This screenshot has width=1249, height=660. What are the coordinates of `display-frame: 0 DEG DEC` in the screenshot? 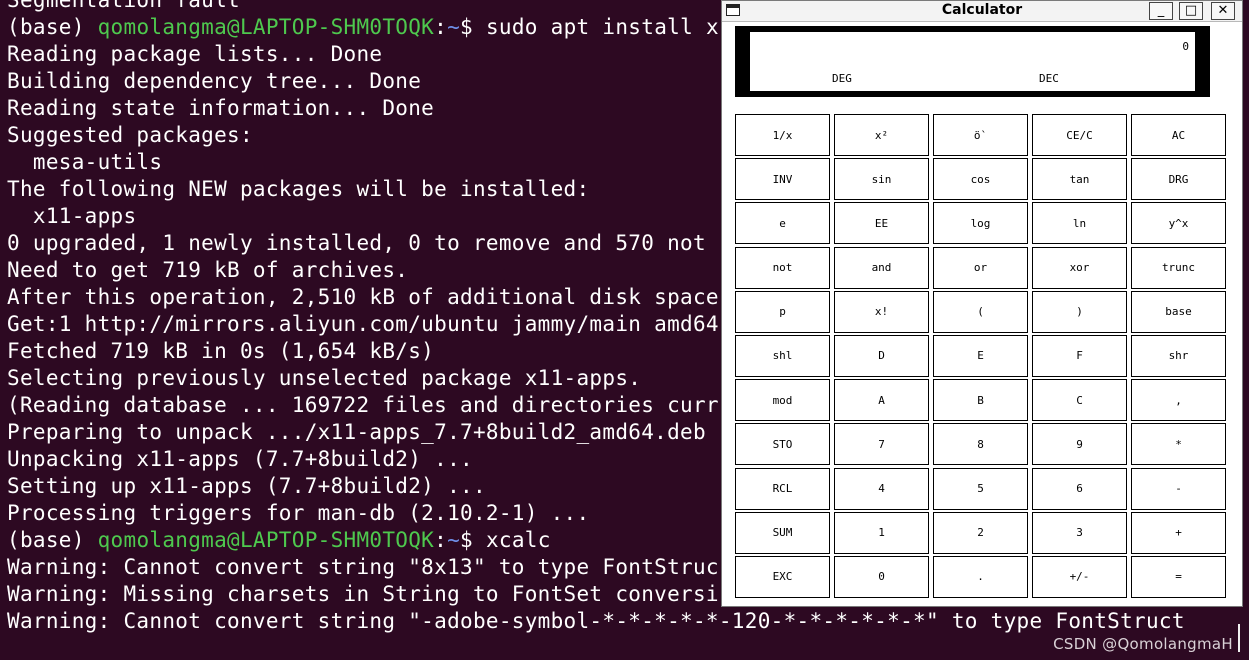 It's located at (972, 61).